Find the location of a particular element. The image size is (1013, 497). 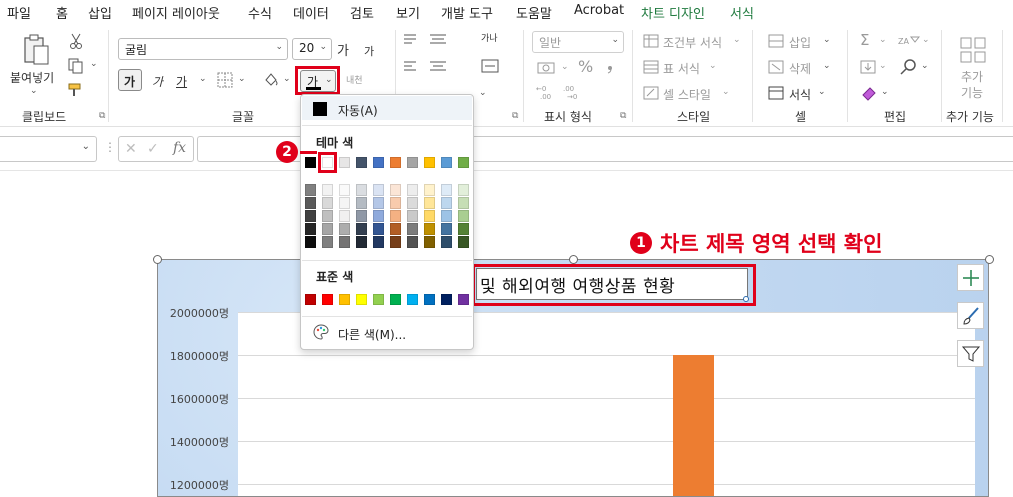

tab-file: 파일 is located at coordinates (19, 12).